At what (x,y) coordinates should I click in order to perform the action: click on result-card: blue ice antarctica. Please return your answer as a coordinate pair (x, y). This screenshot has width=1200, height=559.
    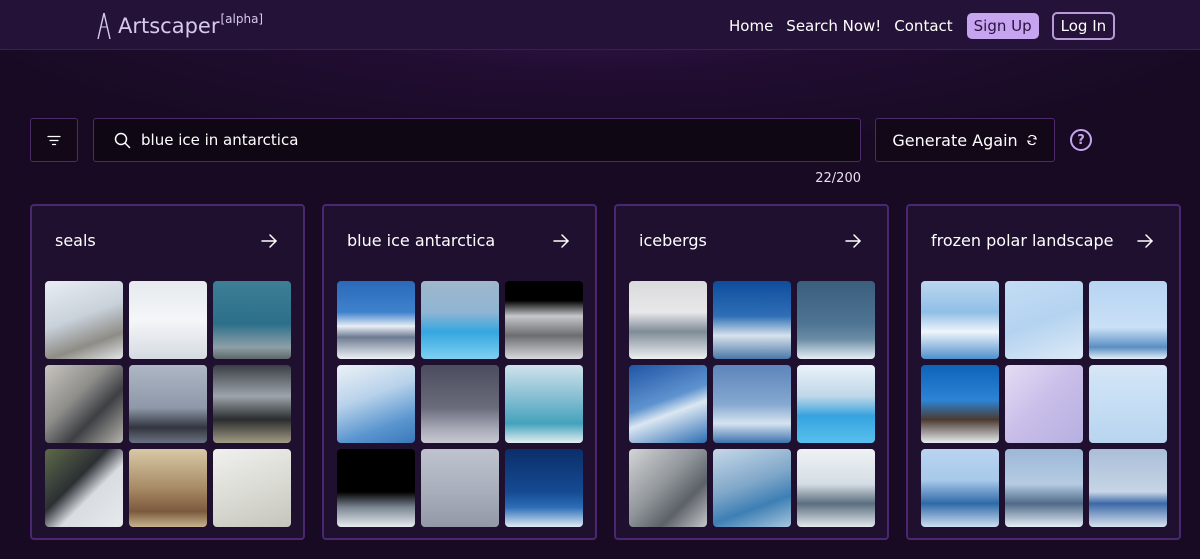
    Looking at the image, I should click on (459, 372).